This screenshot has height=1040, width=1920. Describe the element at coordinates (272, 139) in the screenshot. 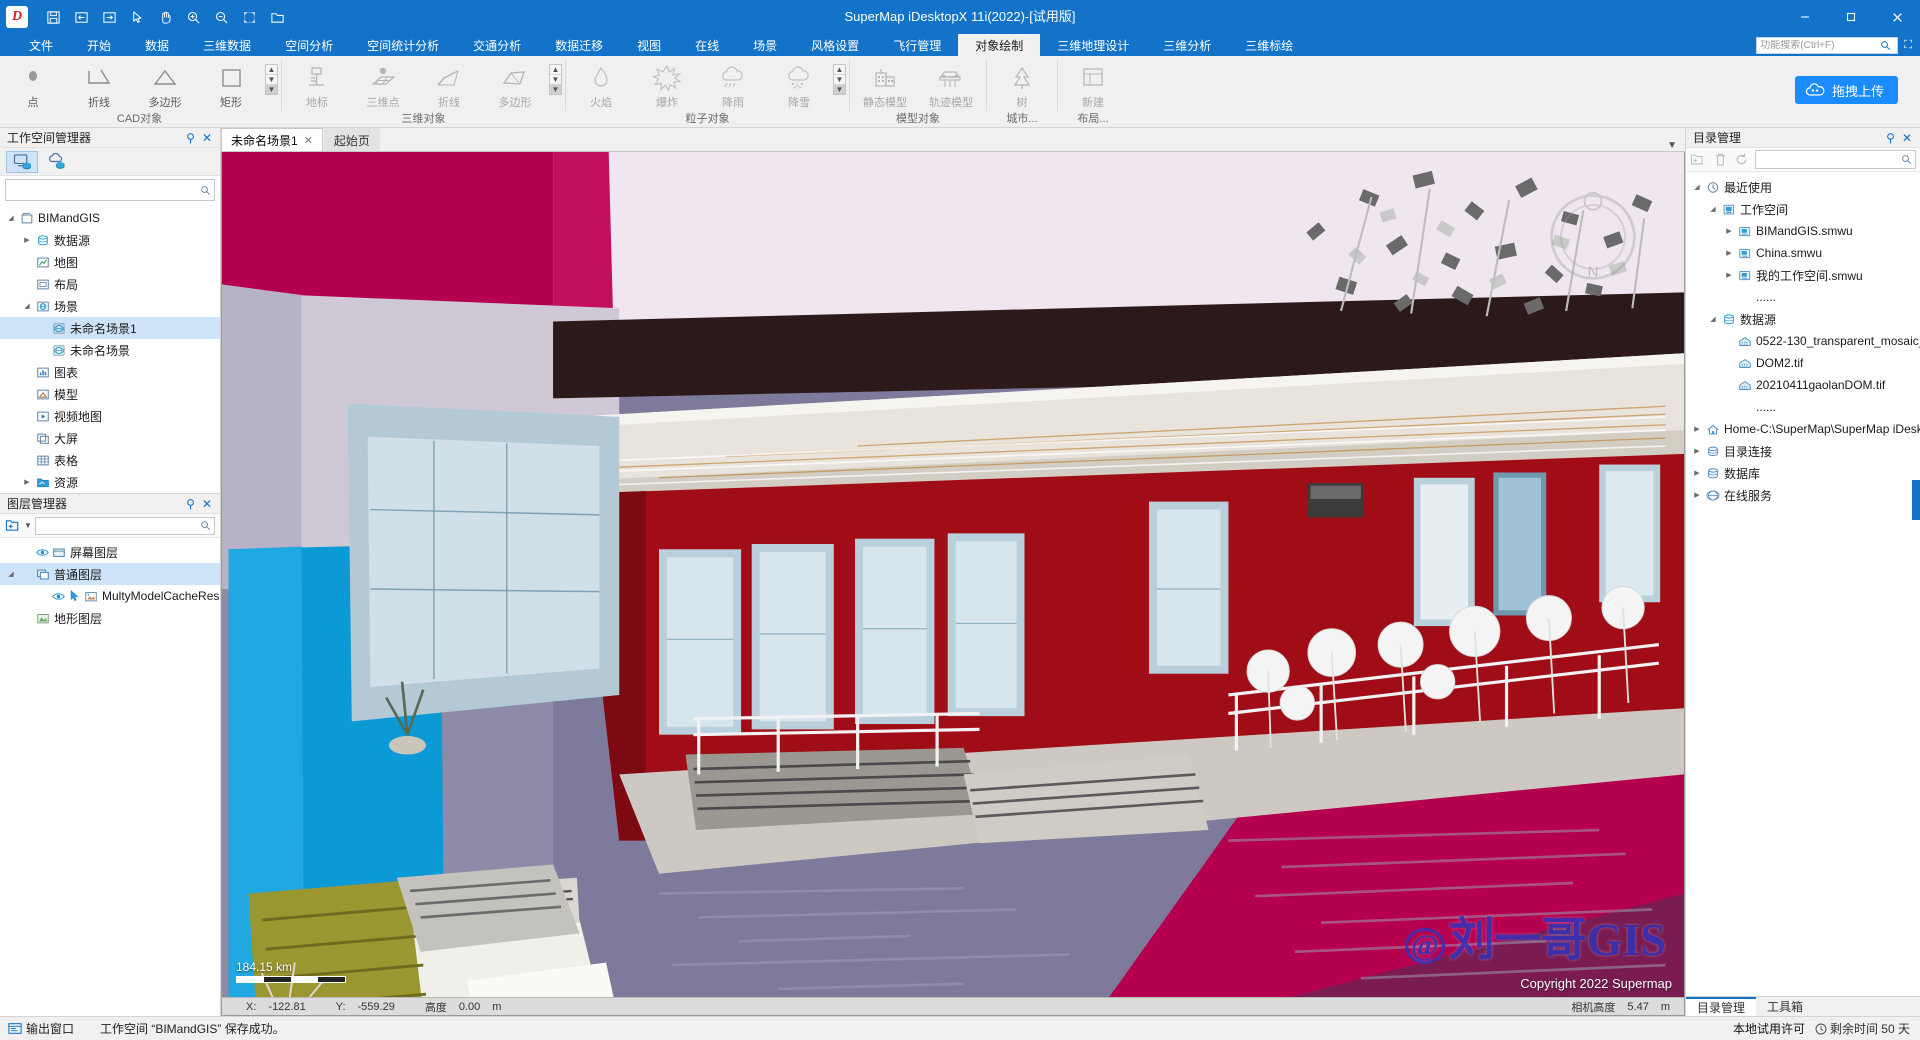

I see `document-tab-0: 未命名场景1 ✕` at that location.